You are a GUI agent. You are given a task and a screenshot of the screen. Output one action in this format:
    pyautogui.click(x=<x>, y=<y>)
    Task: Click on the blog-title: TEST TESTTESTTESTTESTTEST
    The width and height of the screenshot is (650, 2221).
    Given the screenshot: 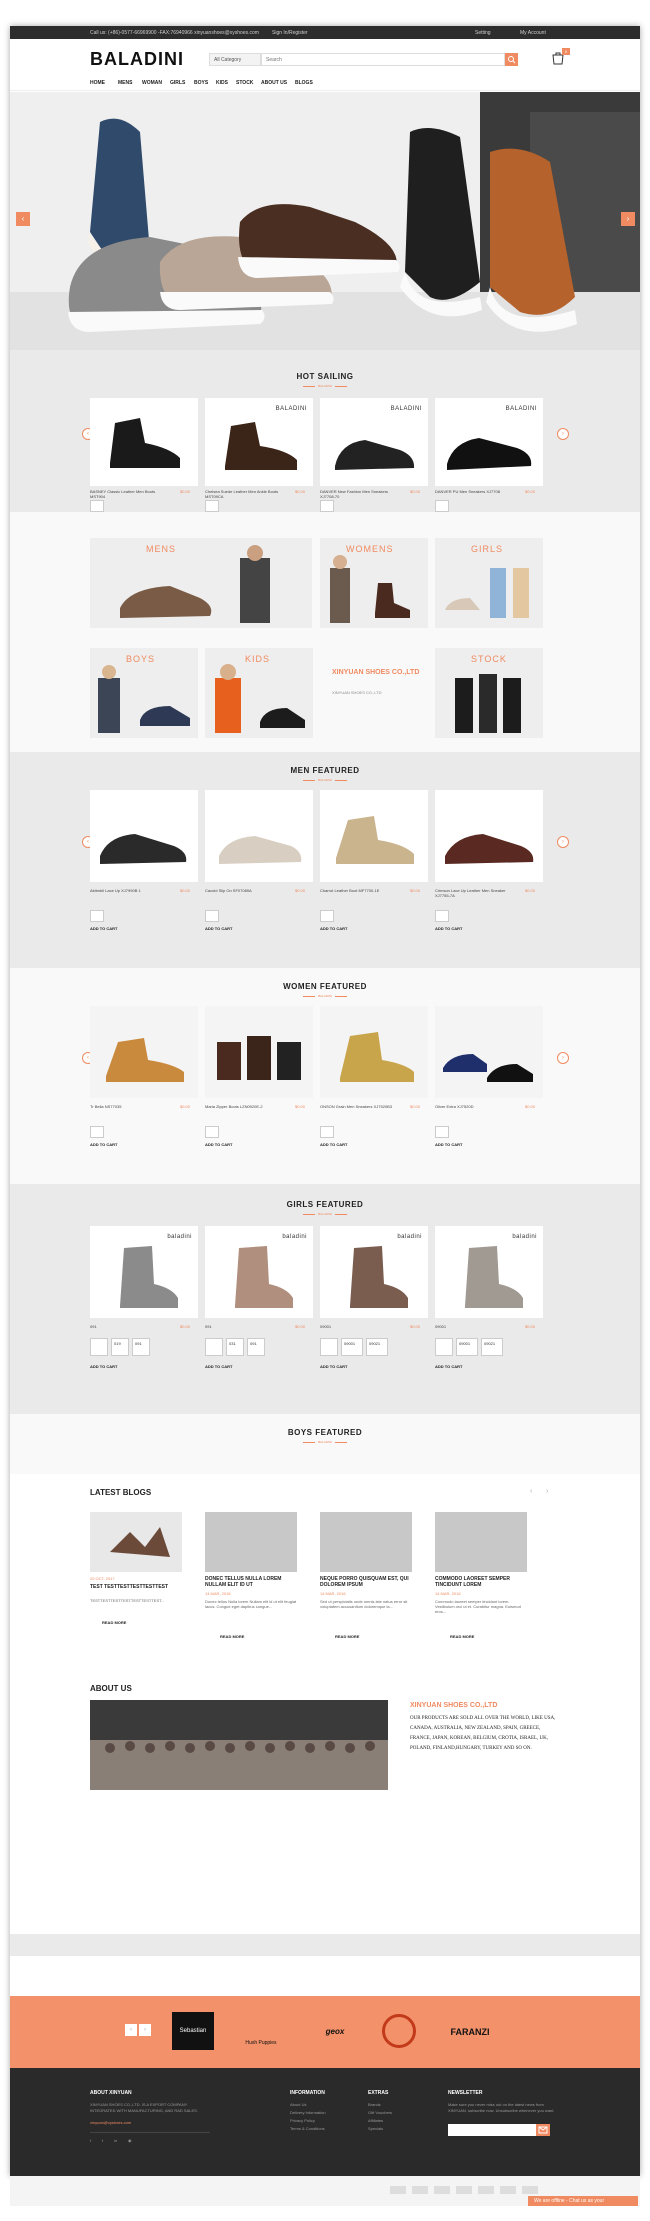 What is the action you would take?
    pyautogui.click(x=136, y=1587)
    